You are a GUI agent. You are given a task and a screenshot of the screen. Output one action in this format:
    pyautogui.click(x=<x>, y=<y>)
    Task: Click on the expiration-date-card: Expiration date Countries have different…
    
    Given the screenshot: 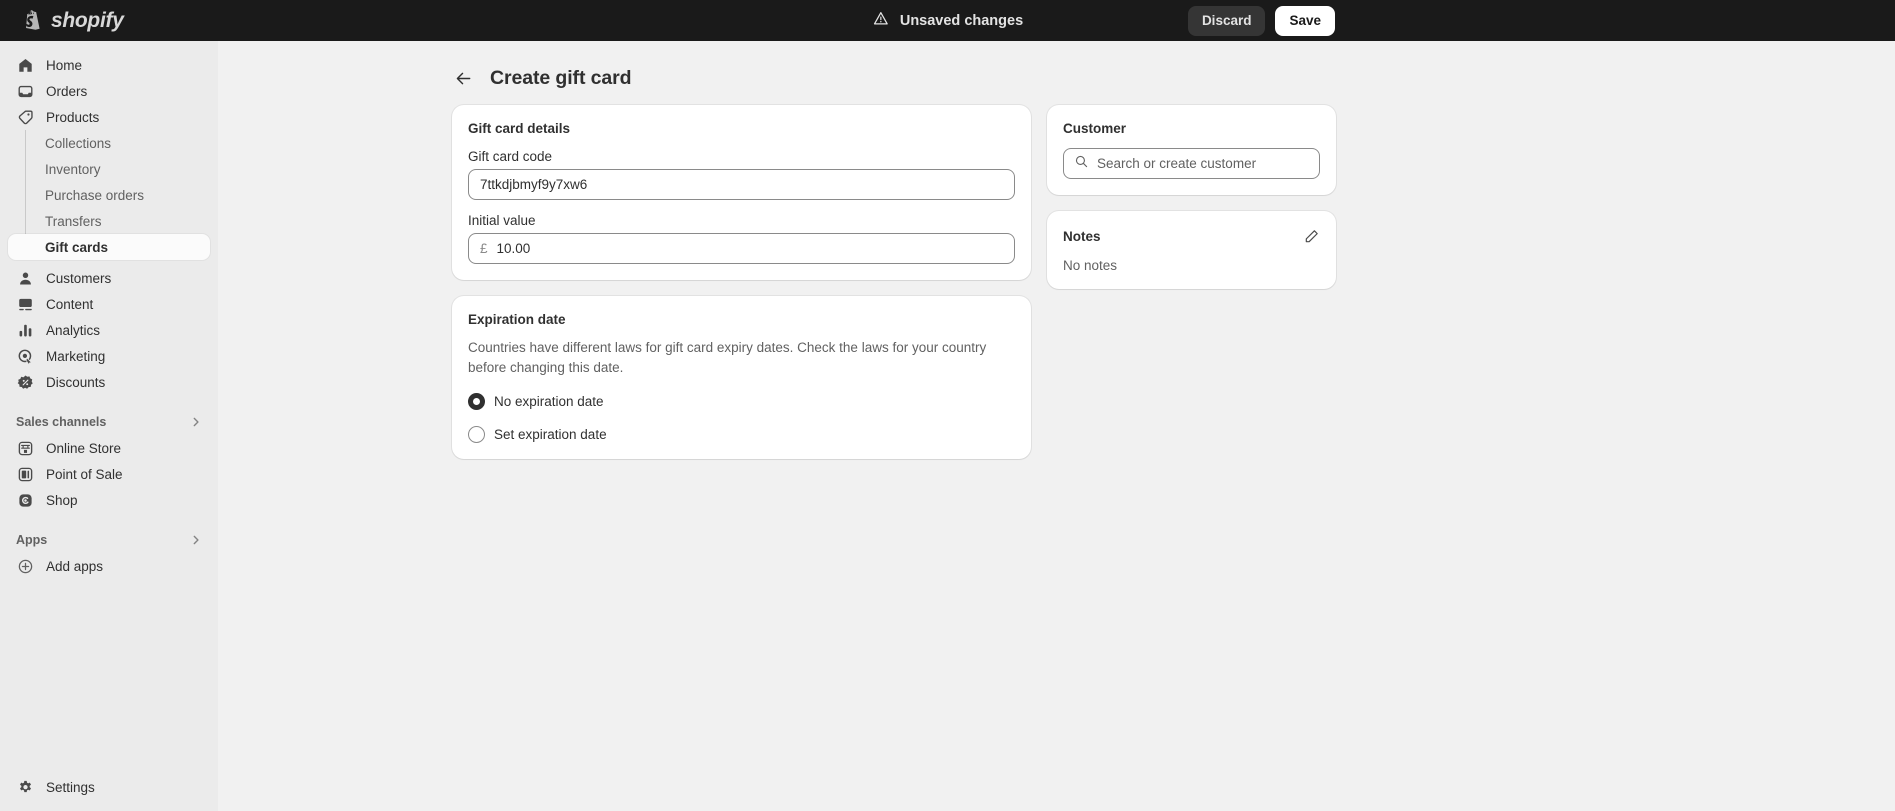 What is the action you would take?
    pyautogui.click(x=741, y=378)
    